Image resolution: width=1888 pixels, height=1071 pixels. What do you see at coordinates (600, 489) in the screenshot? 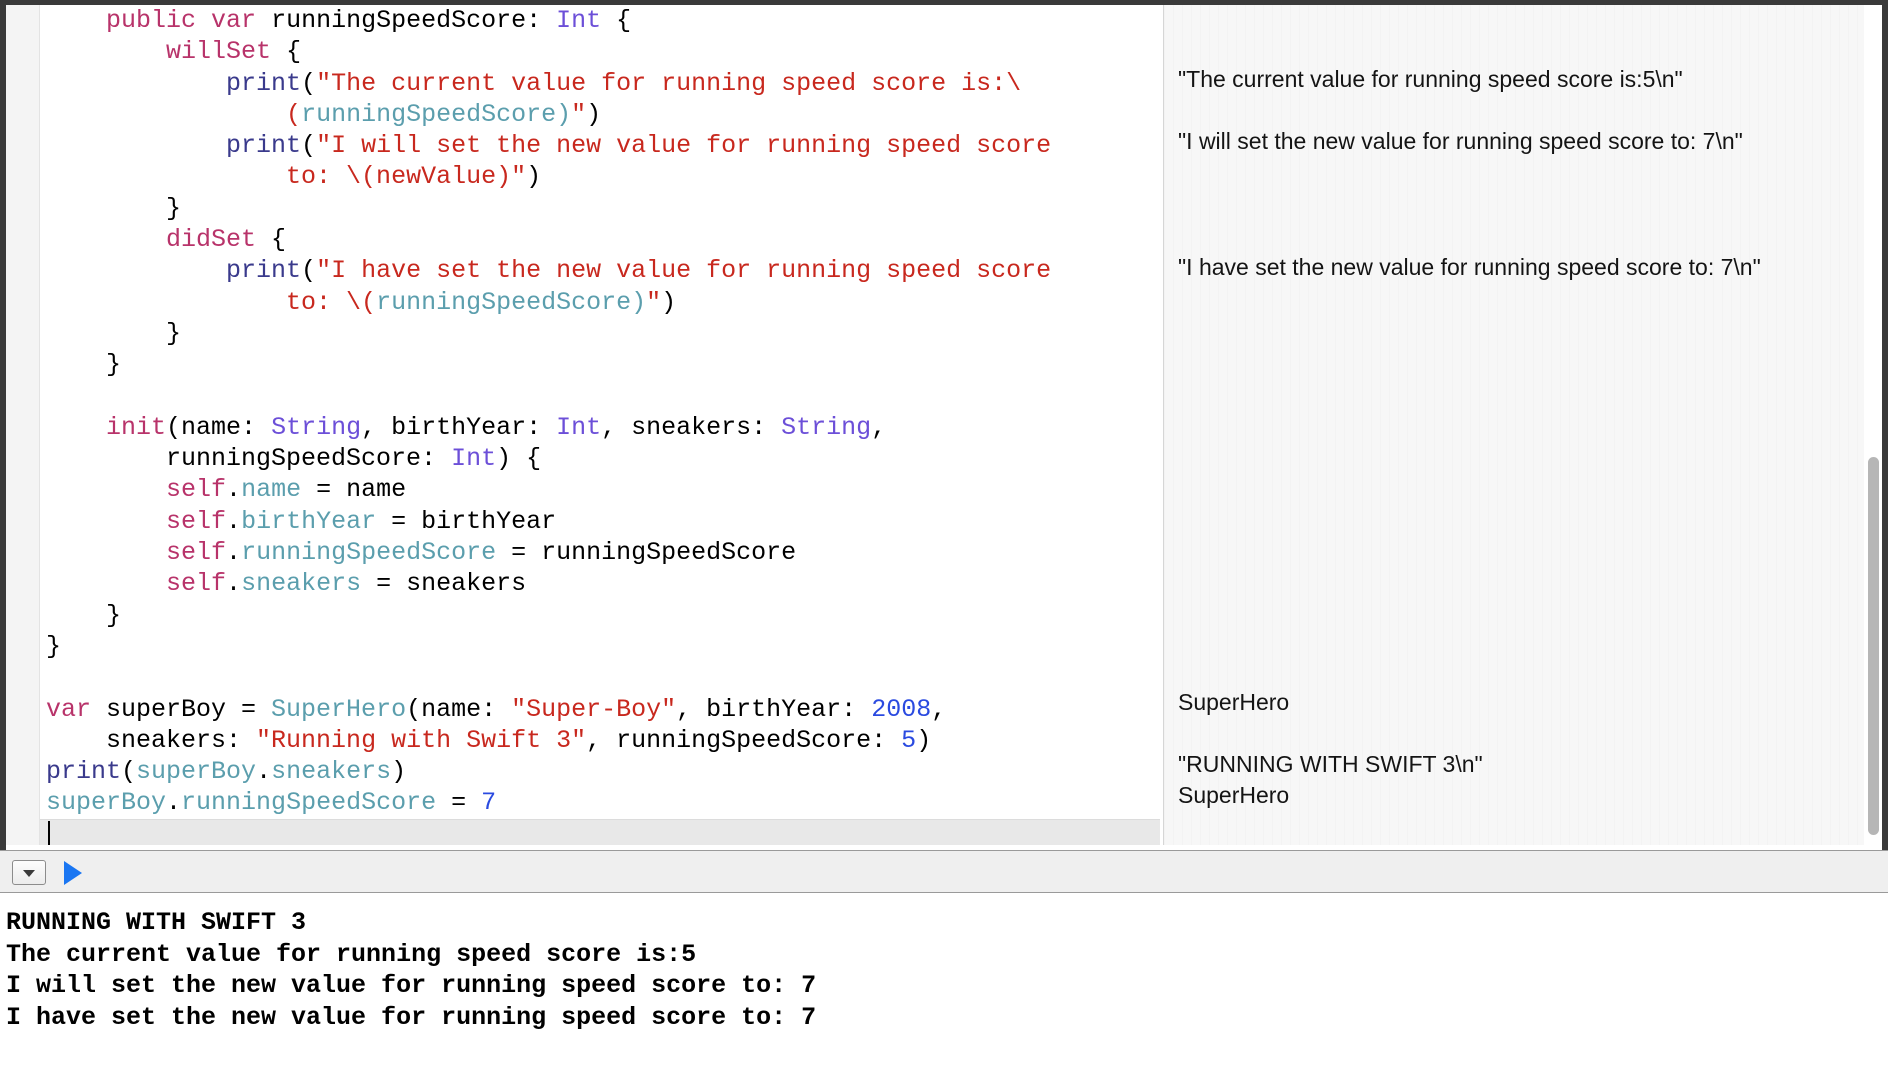
I see `code-line: self.name = name` at bounding box center [600, 489].